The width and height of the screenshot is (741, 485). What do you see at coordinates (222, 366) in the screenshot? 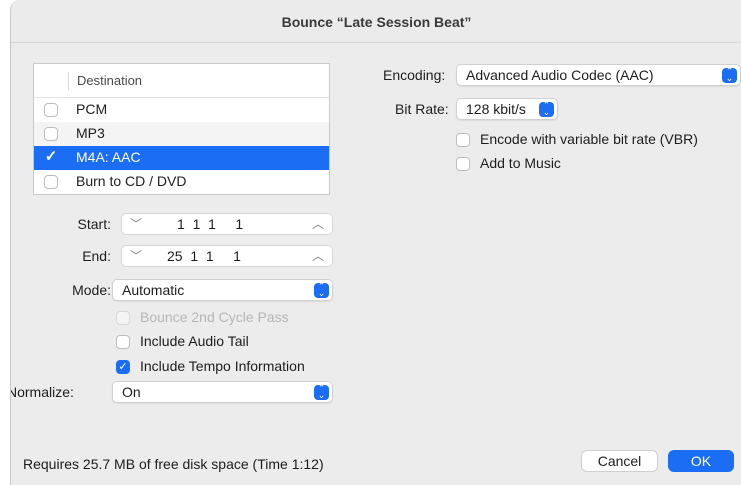
I see `include-tempo-label: Include Tempo Information` at bounding box center [222, 366].